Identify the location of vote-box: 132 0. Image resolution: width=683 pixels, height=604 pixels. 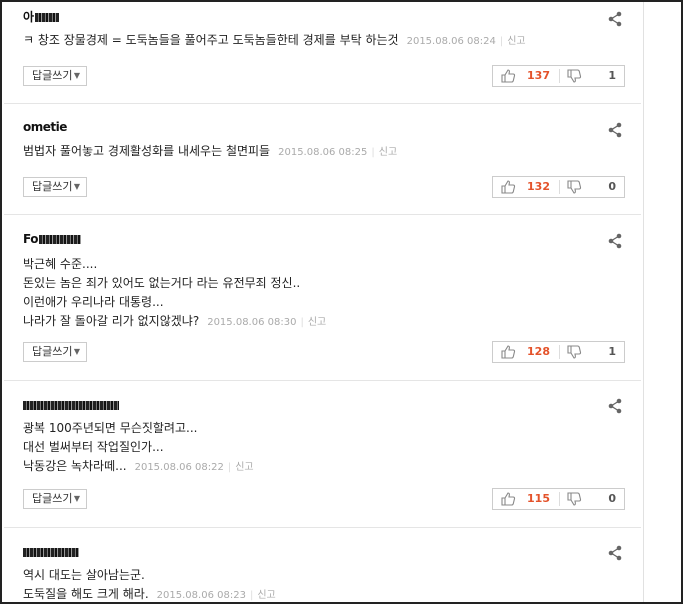
(558, 187).